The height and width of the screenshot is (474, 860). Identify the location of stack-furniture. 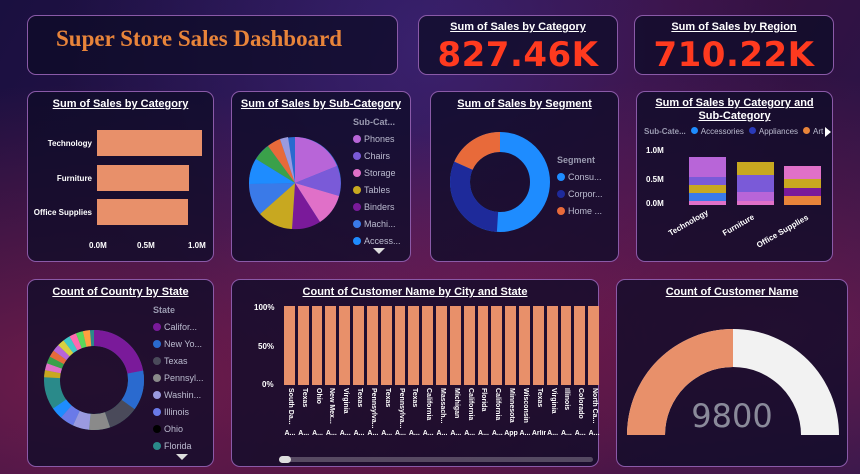
(755, 183).